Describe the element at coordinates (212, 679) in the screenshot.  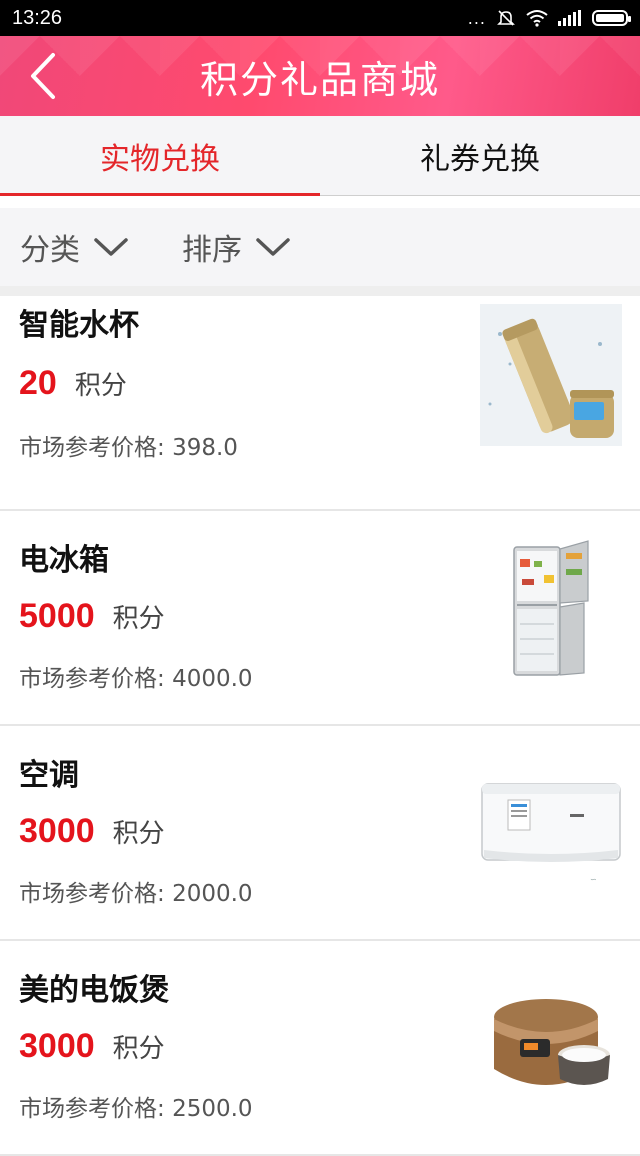
I see `price-value: 4000.0` at that location.